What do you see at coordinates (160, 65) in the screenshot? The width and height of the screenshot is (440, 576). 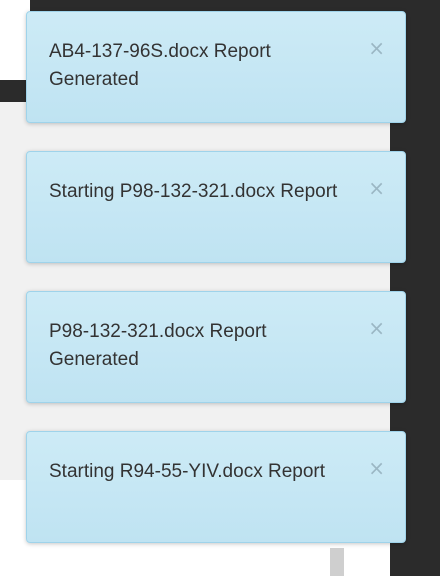 I see `toast-message: AB4-137-96S.docx Report Generated` at bounding box center [160, 65].